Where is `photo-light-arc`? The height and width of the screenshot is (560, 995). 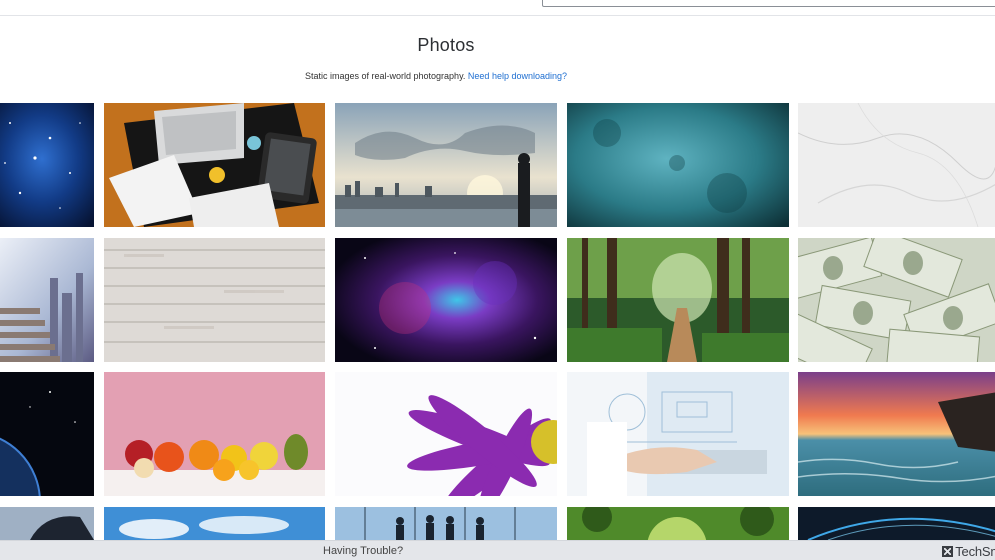 photo-light-arc is located at coordinates (896, 523).